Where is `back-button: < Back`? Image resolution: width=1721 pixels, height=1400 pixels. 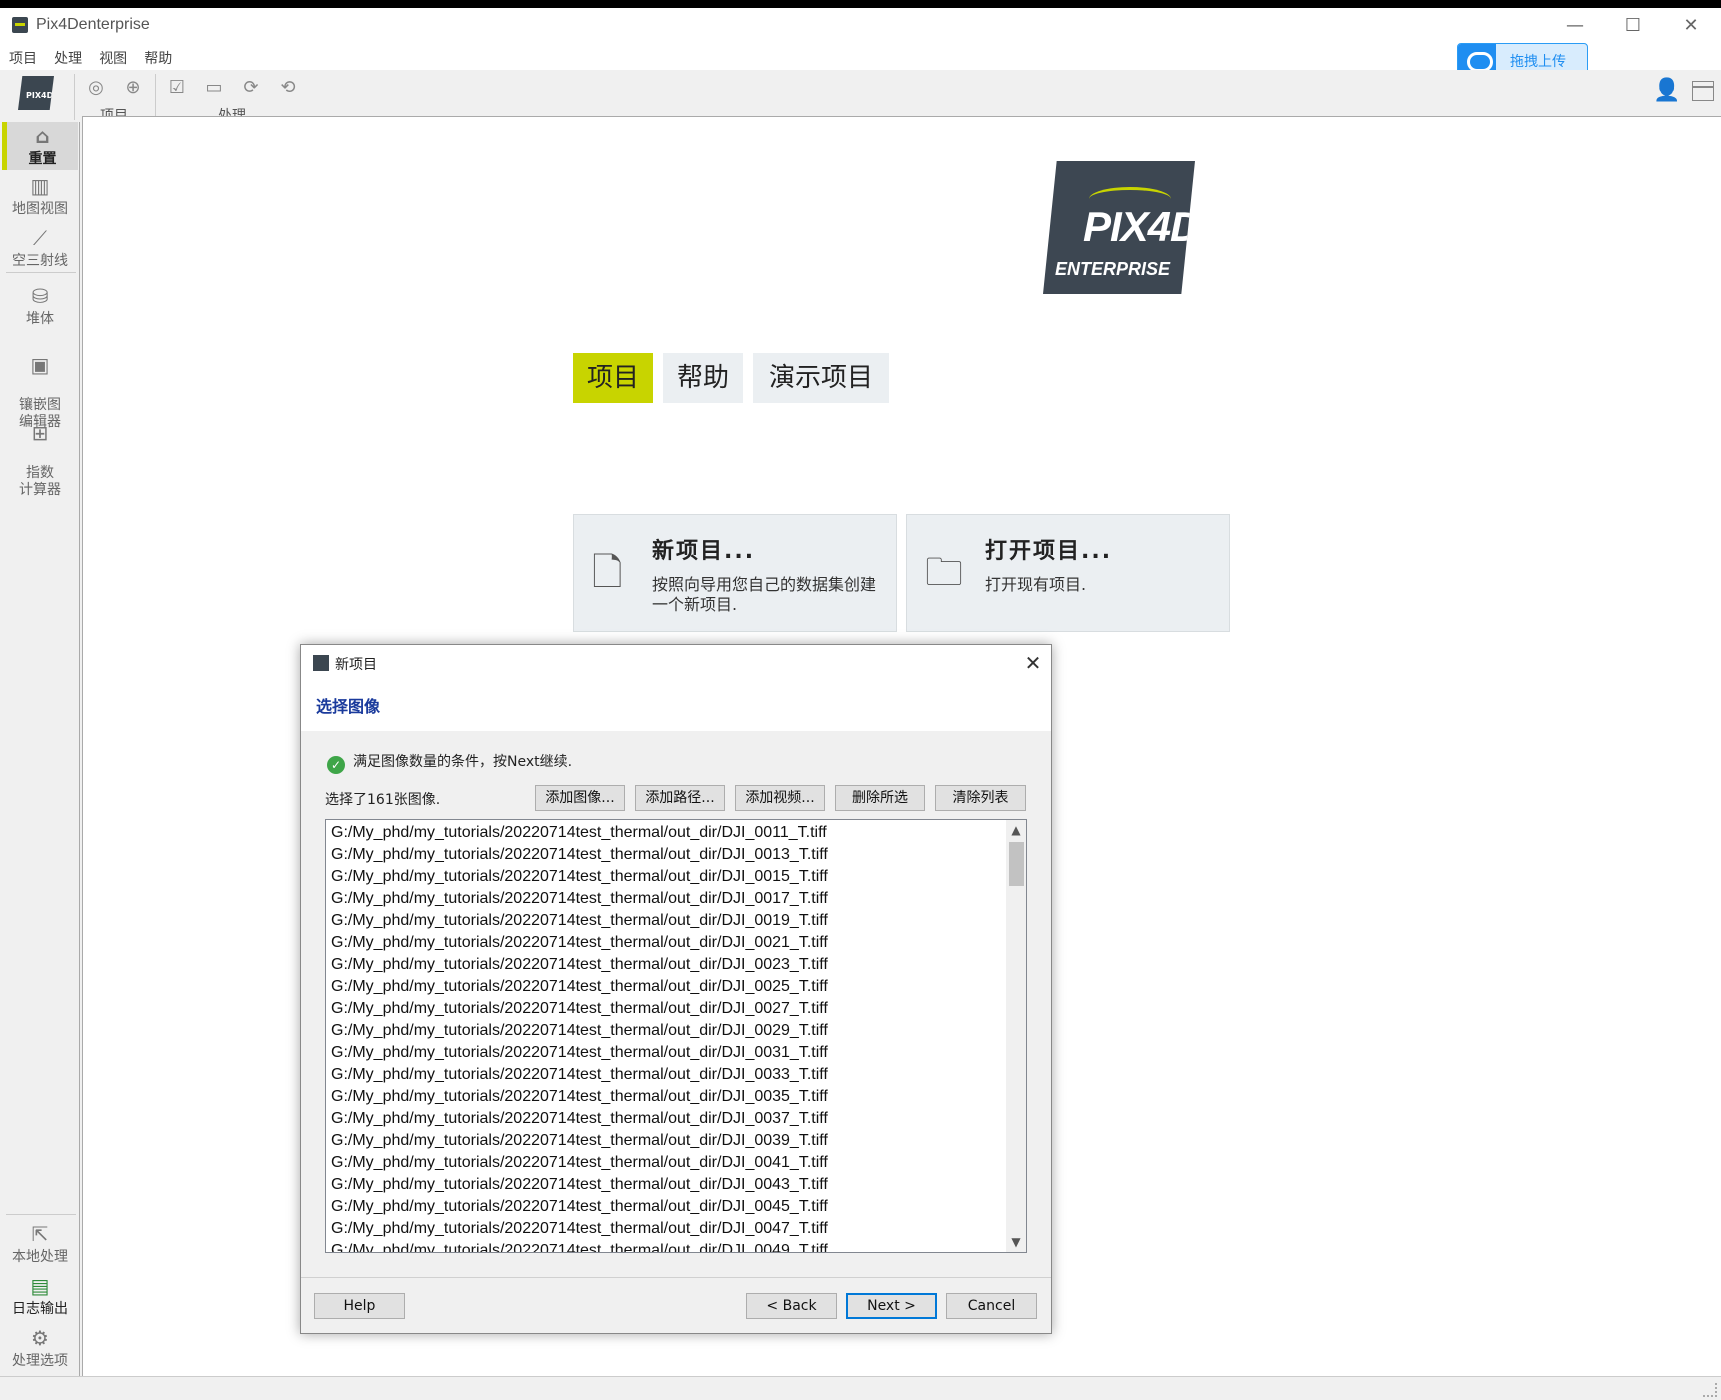 back-button: < Back is located at coordinates (791, 1306).